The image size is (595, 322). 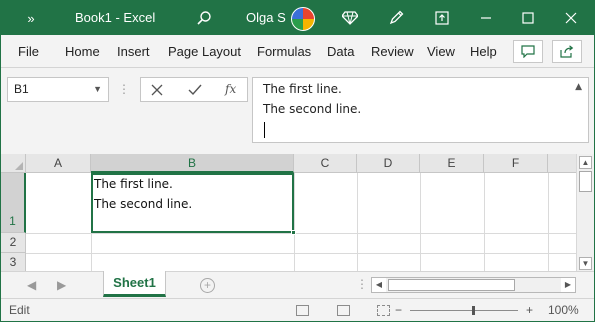 I want to click on select-all-button, so click(x=13, y=163).